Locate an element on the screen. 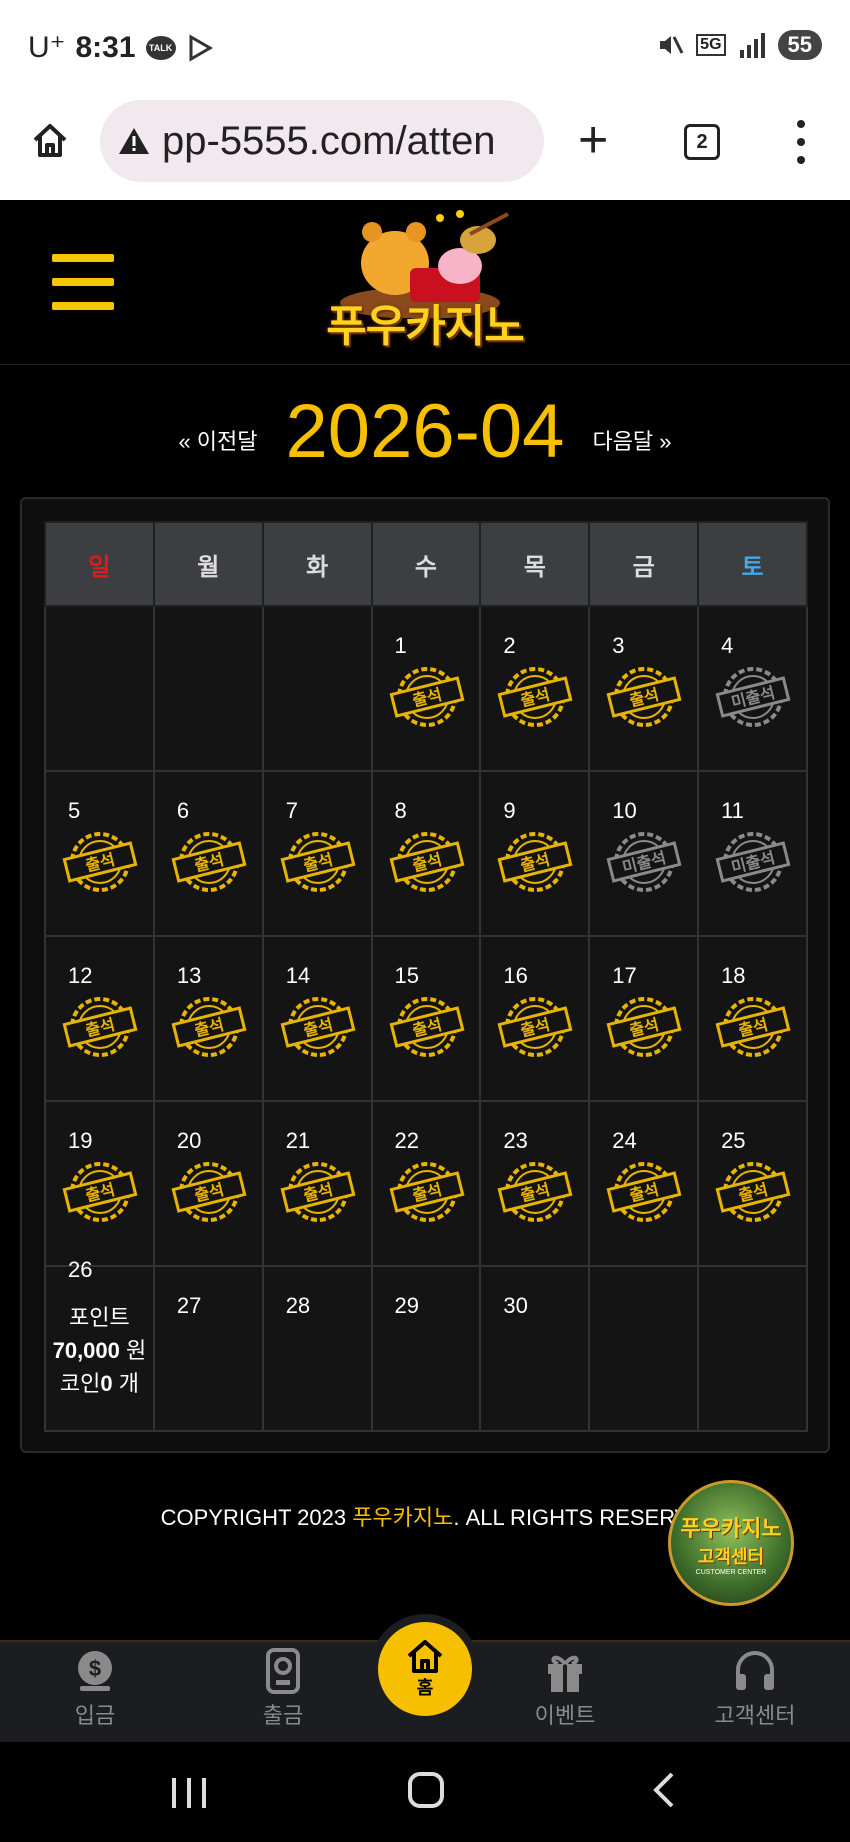 This screenshot has height=1842, width=850. site-logo: 푸우카지노 is located at coordinates (425, 283).